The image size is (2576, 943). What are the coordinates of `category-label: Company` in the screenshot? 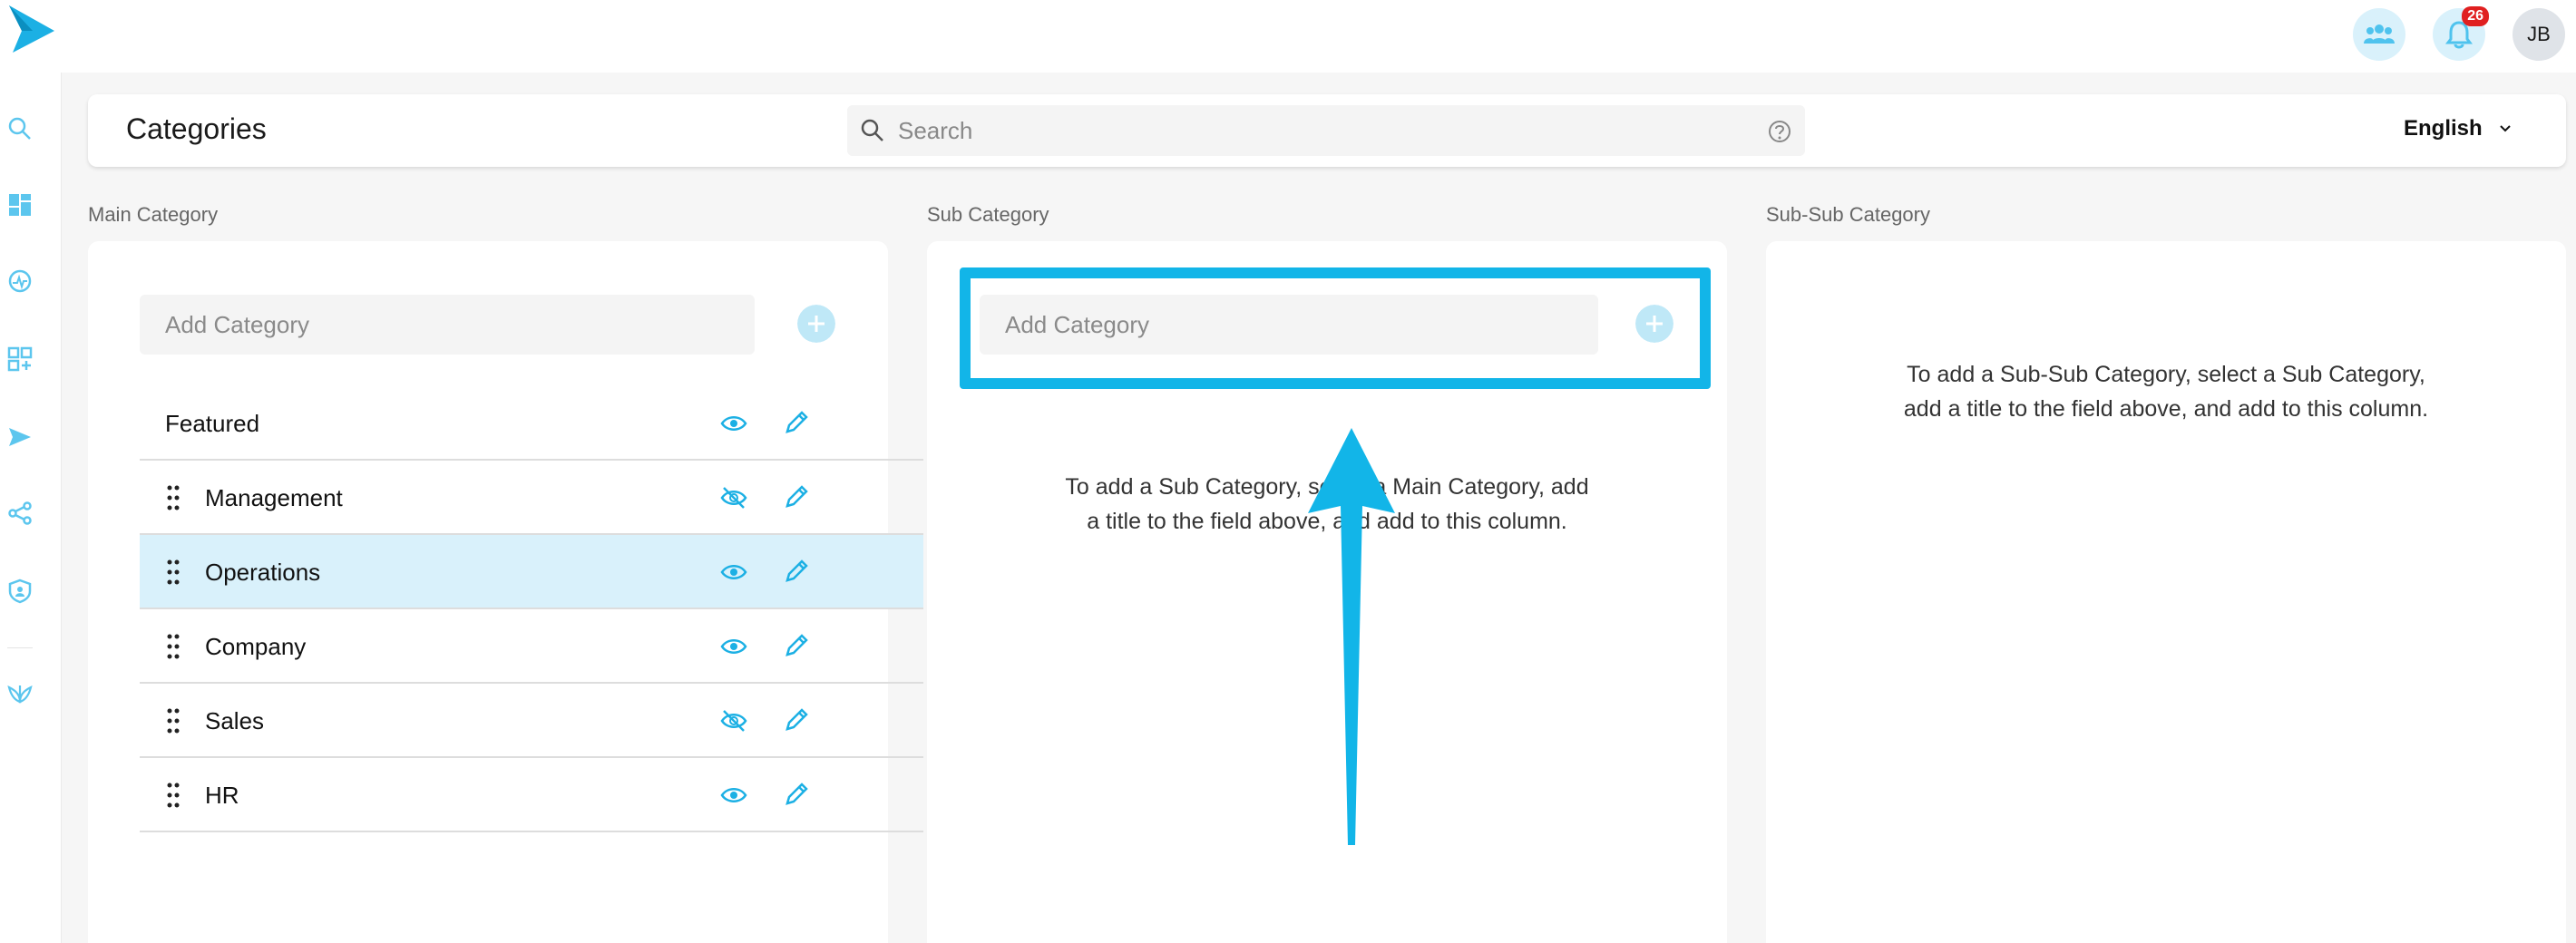 It's located at (256, 646).